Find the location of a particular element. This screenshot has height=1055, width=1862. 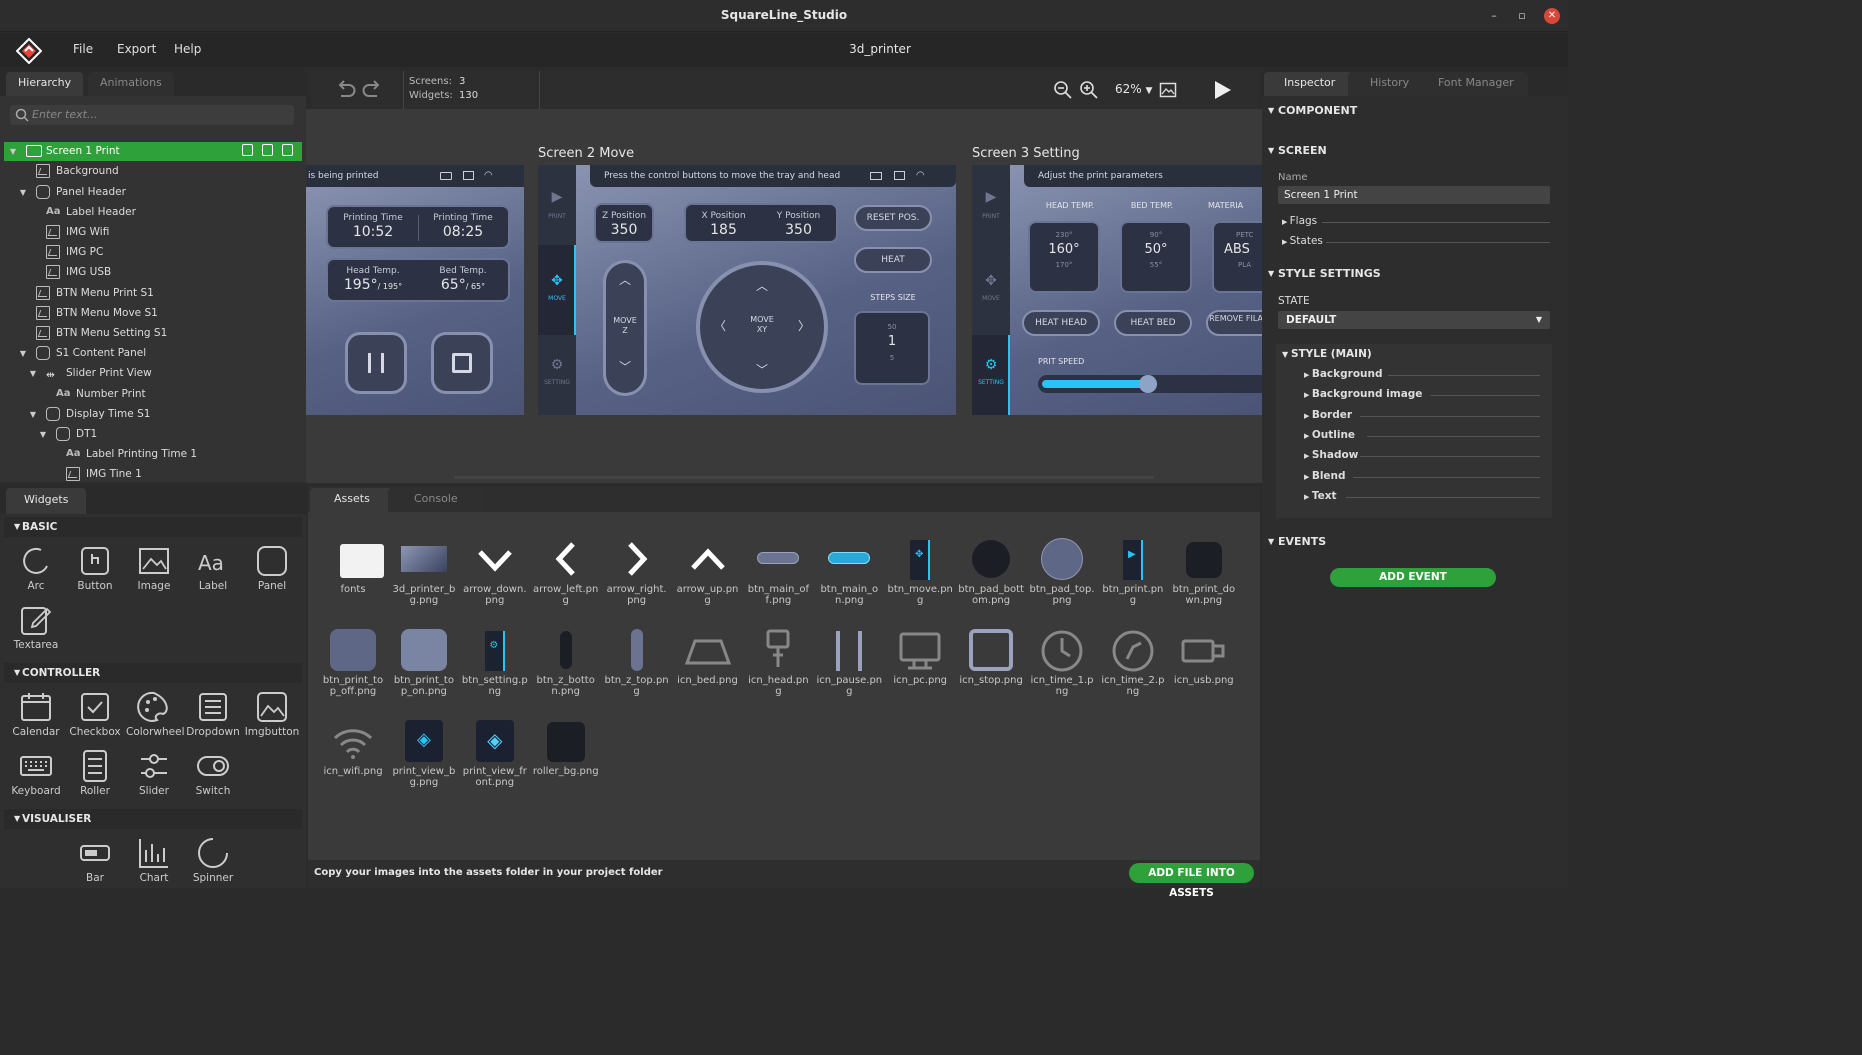

tree-item: ▼ Display Time S1 is located at coordinates (153, 414).